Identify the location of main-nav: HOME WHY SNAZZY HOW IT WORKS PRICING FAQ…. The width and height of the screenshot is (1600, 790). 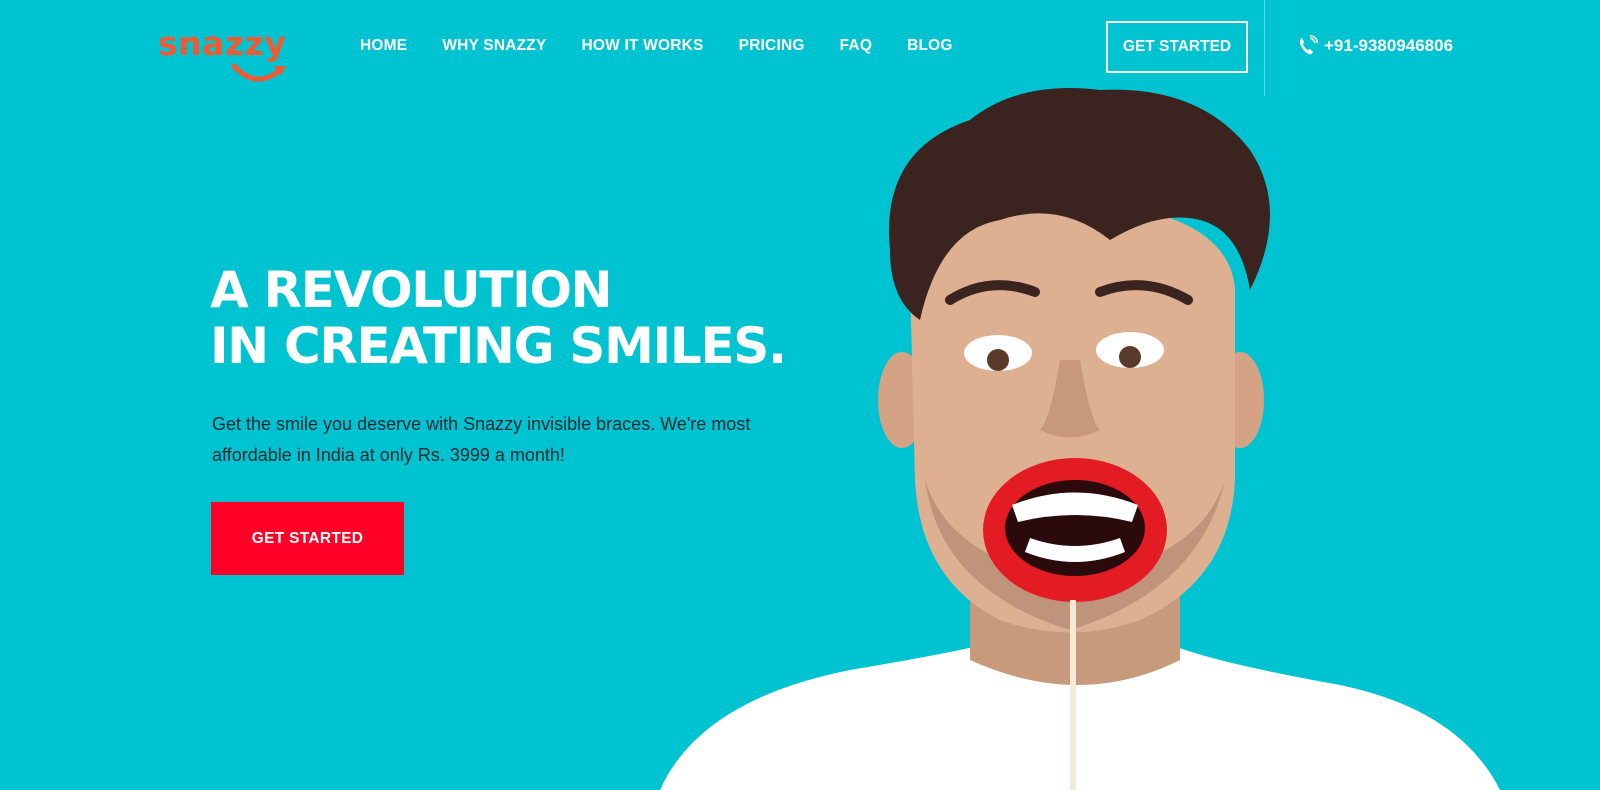
(674, 46).